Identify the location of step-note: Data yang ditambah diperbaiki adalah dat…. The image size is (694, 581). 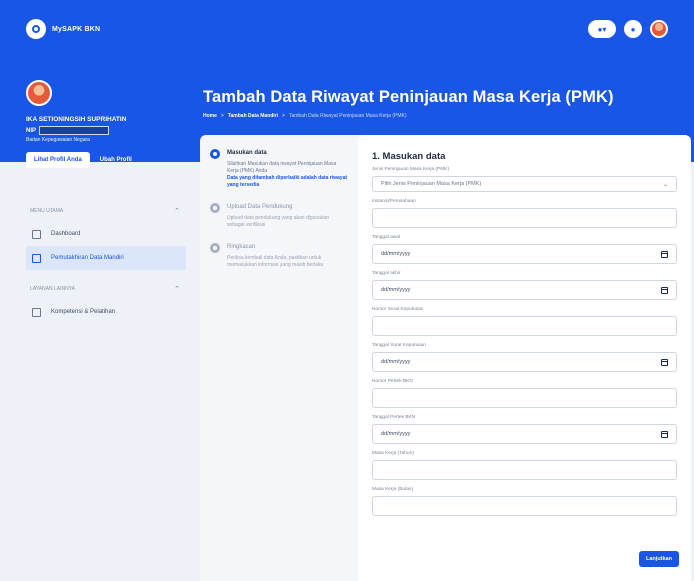
(287, 181).